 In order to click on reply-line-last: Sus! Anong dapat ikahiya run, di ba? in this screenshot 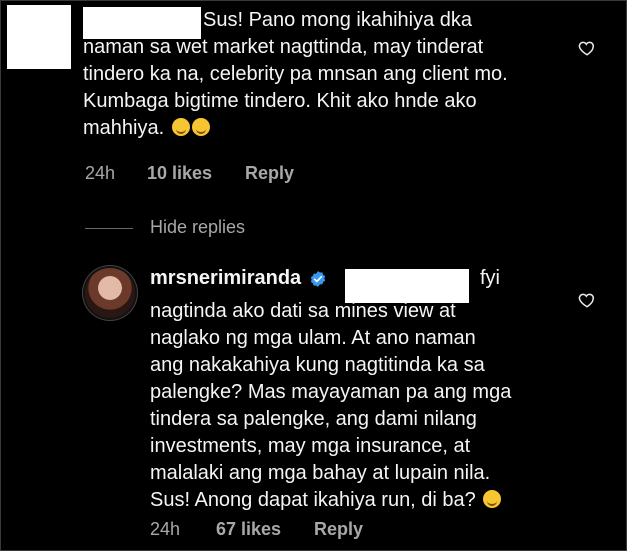, I will do `click(360, 500)`.